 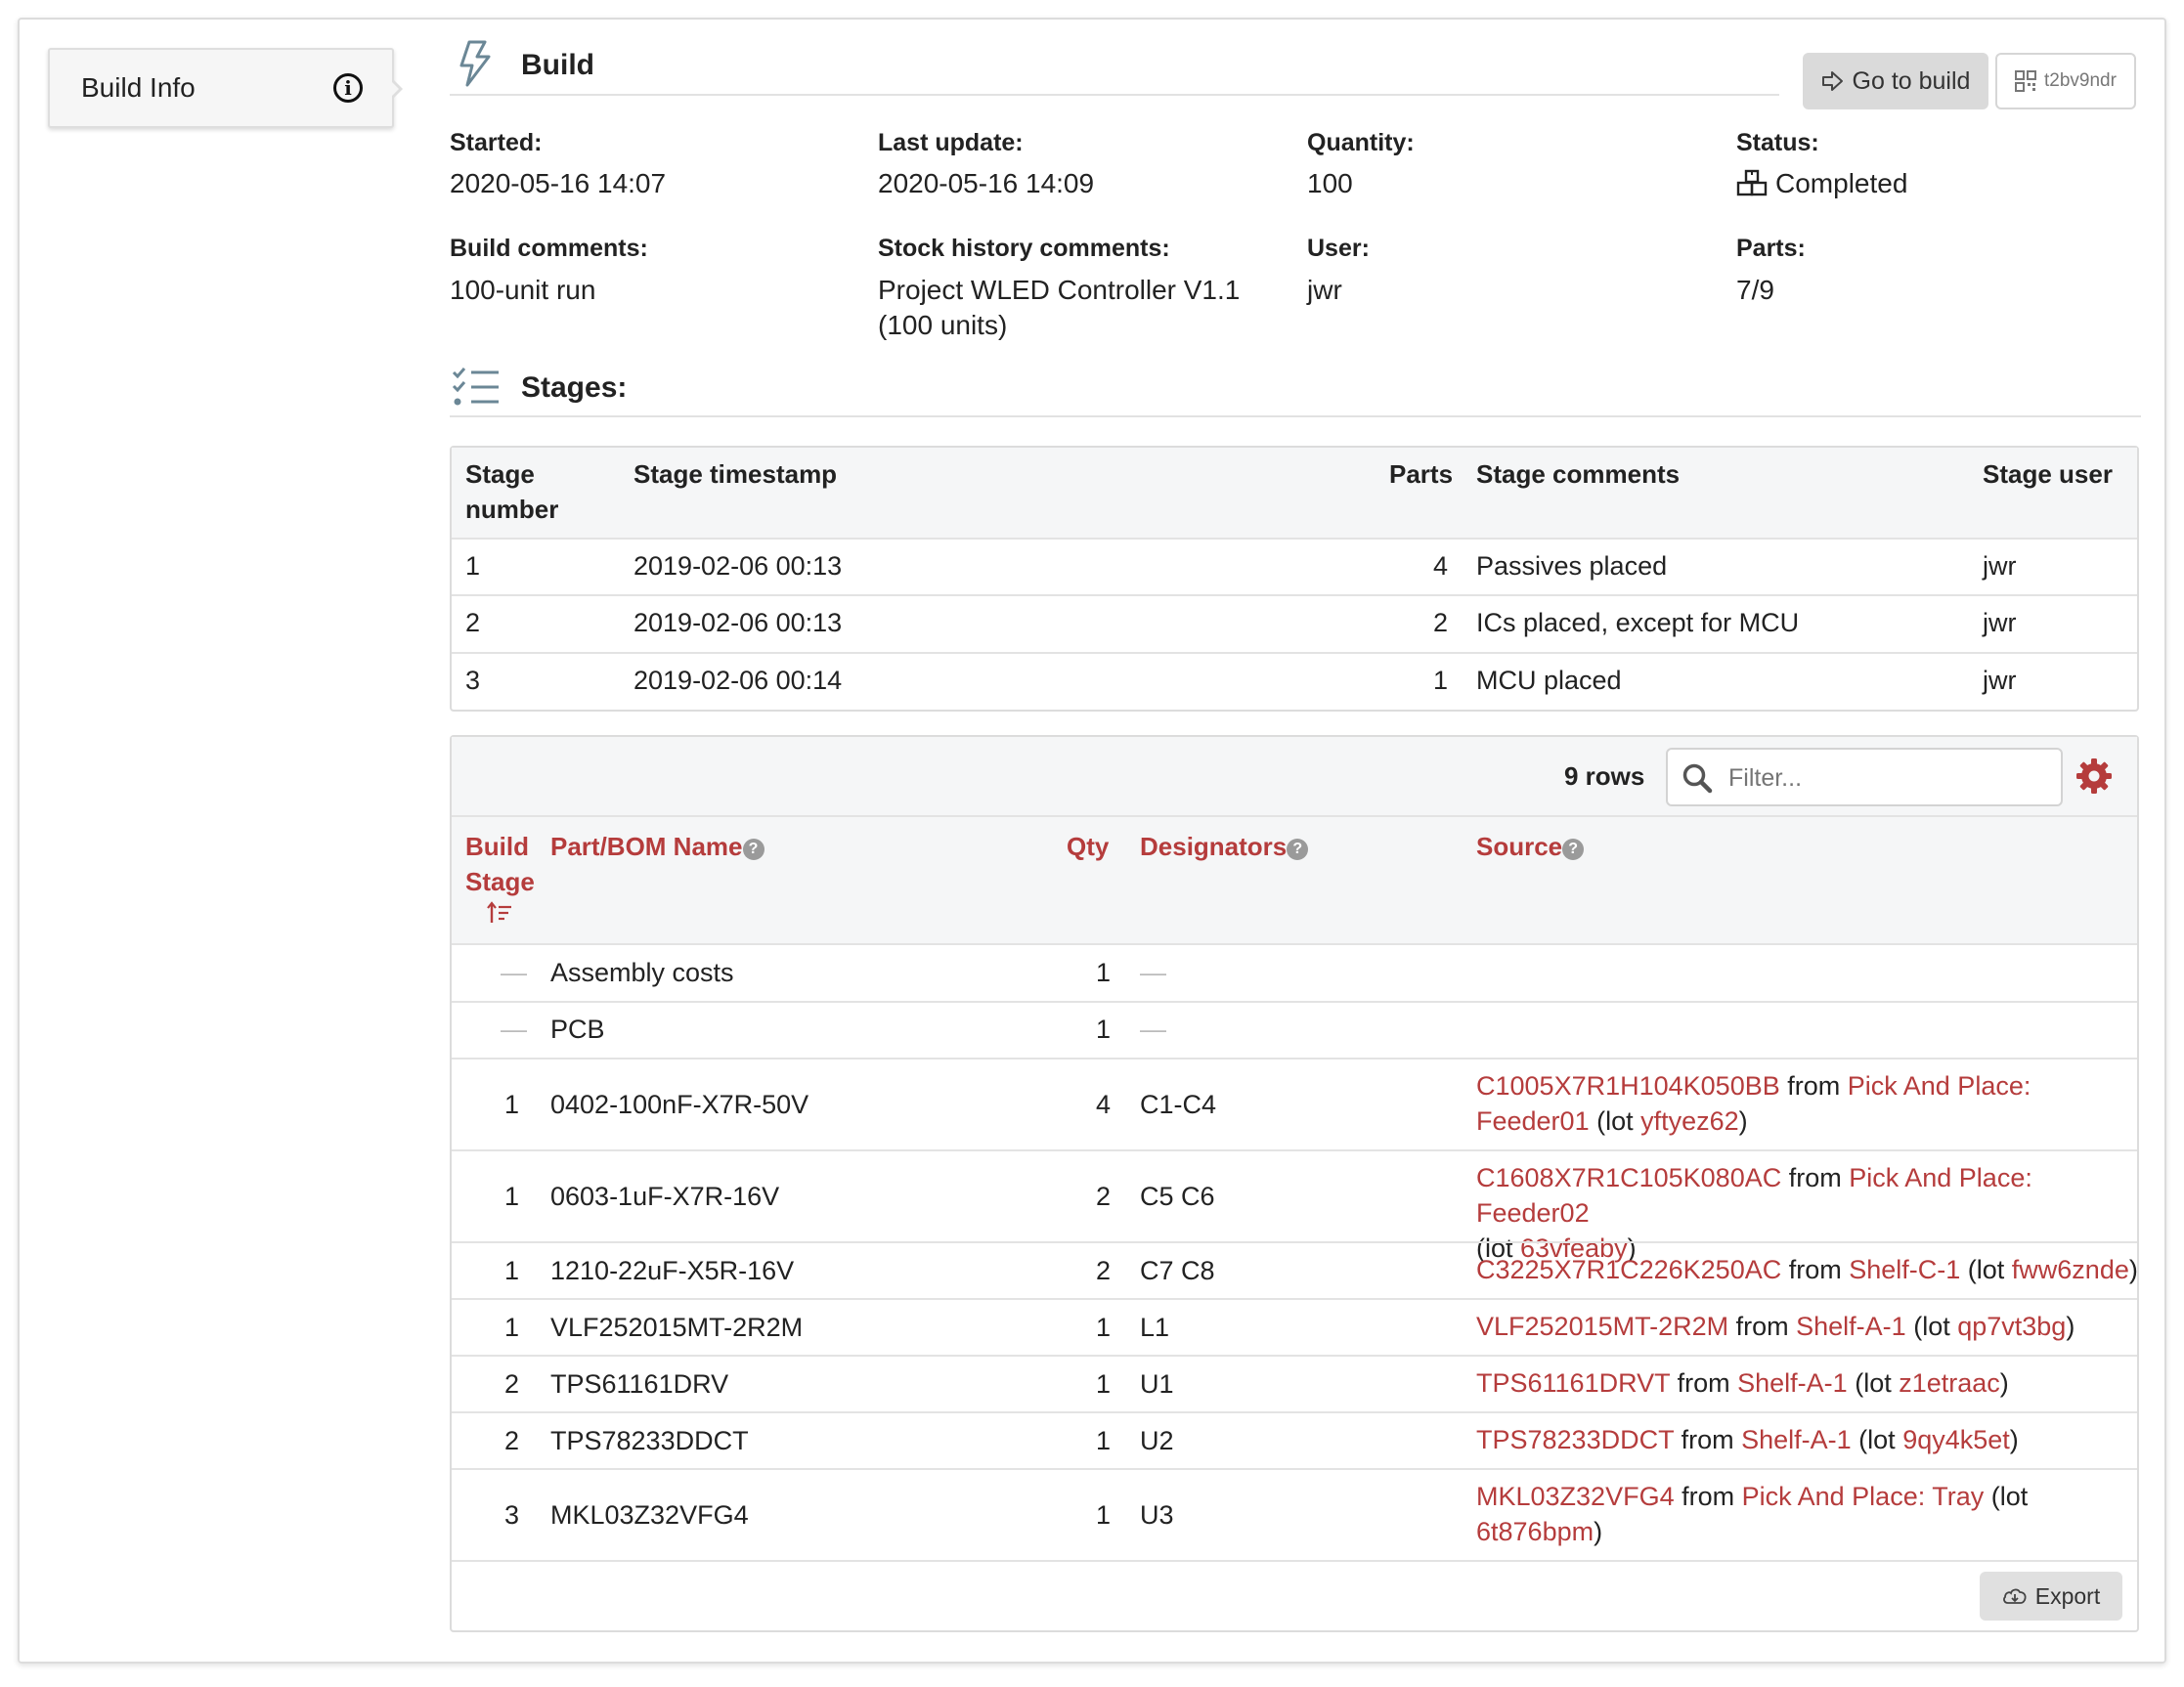 I want to click on source-lot-link: yftyez62, so click(x=1689, y=1121).